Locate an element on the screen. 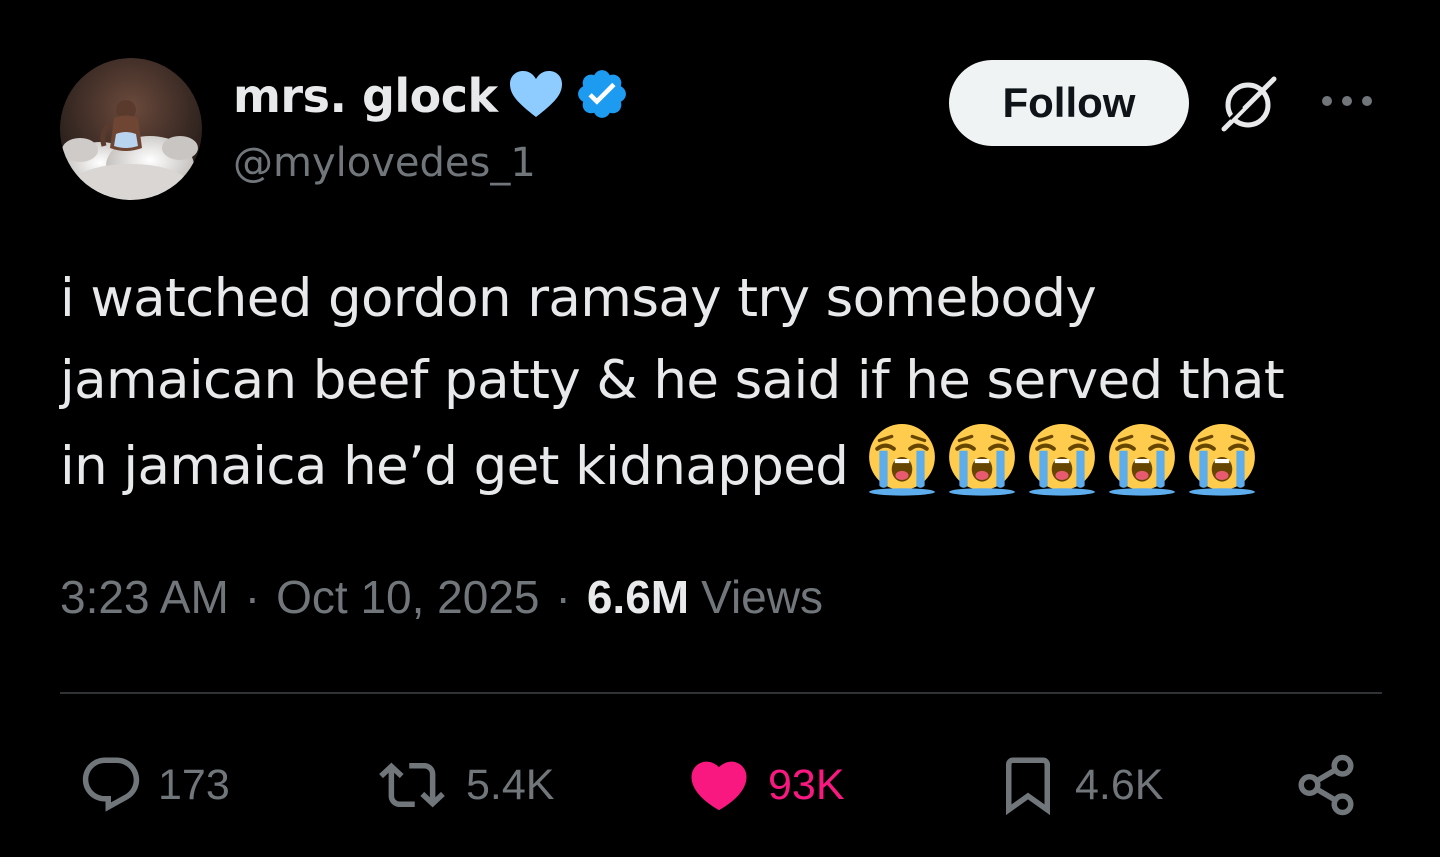 This screenshot has width=1440, height=857. author-name-row: mrs. glock is located at coordinates (431, 96).